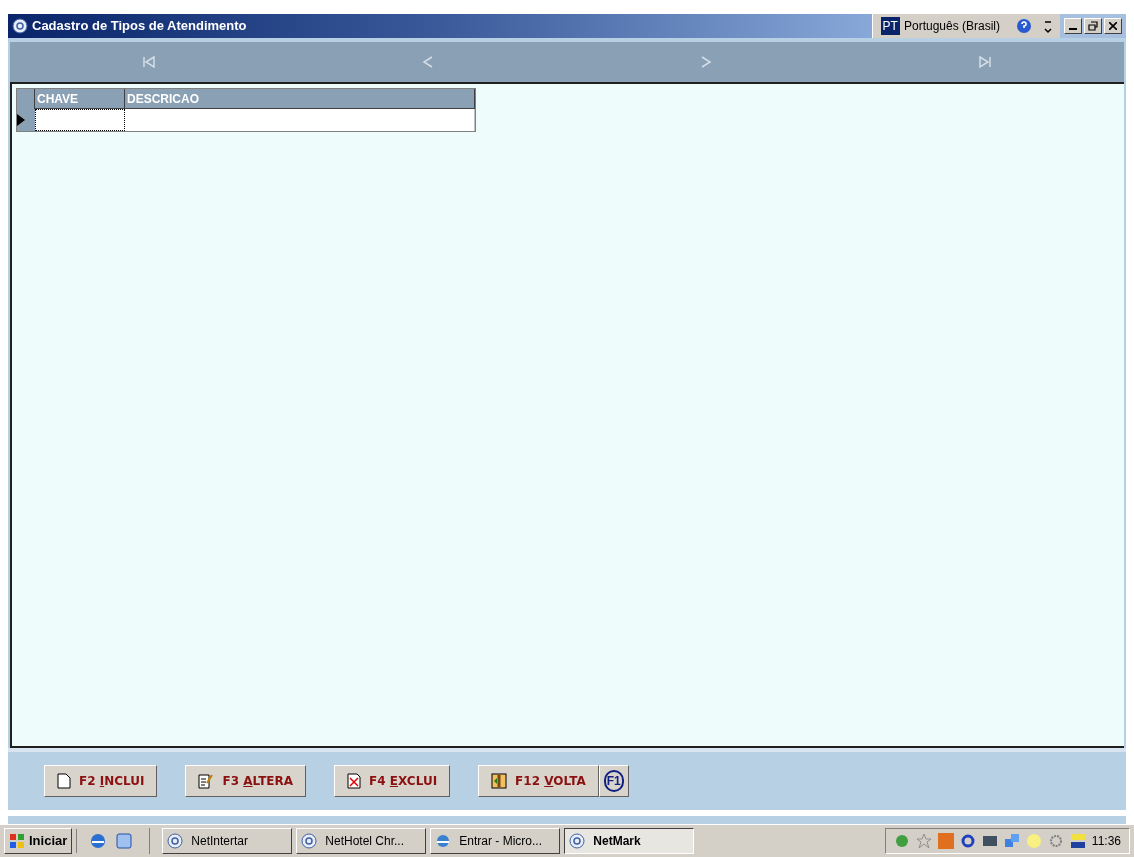 This screenshot has width=1134, height=857. What do you see at coordinates (64, 781) in the screenshot?
I see `document-icon` at bounding box center [64, 781].